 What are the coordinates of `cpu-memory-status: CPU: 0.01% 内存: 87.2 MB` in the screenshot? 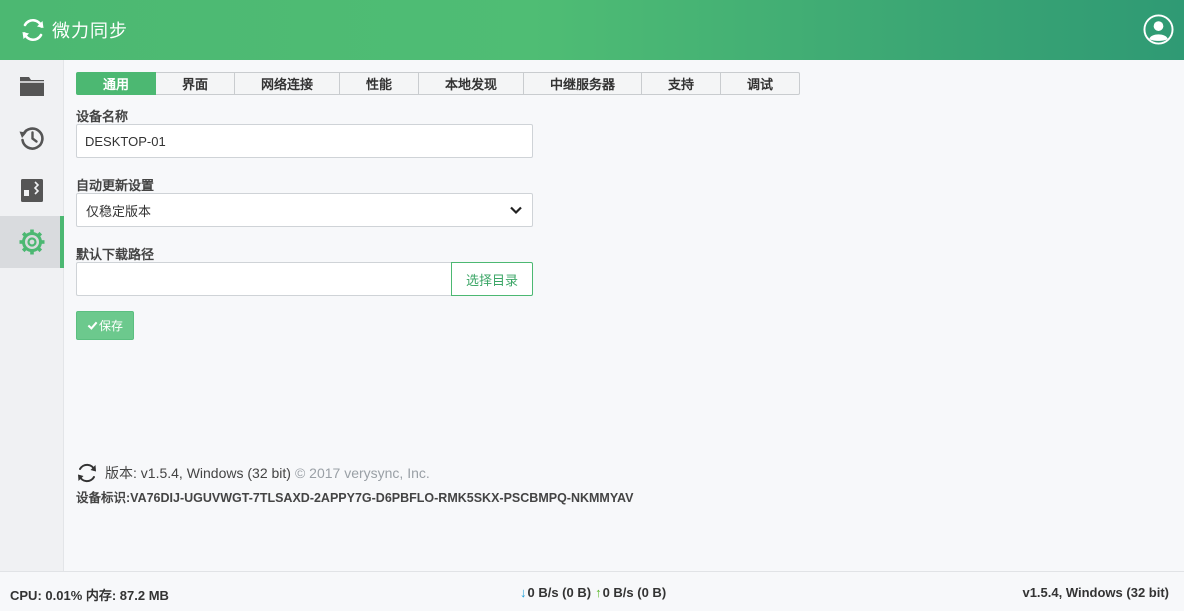 It's located at (89, 595).